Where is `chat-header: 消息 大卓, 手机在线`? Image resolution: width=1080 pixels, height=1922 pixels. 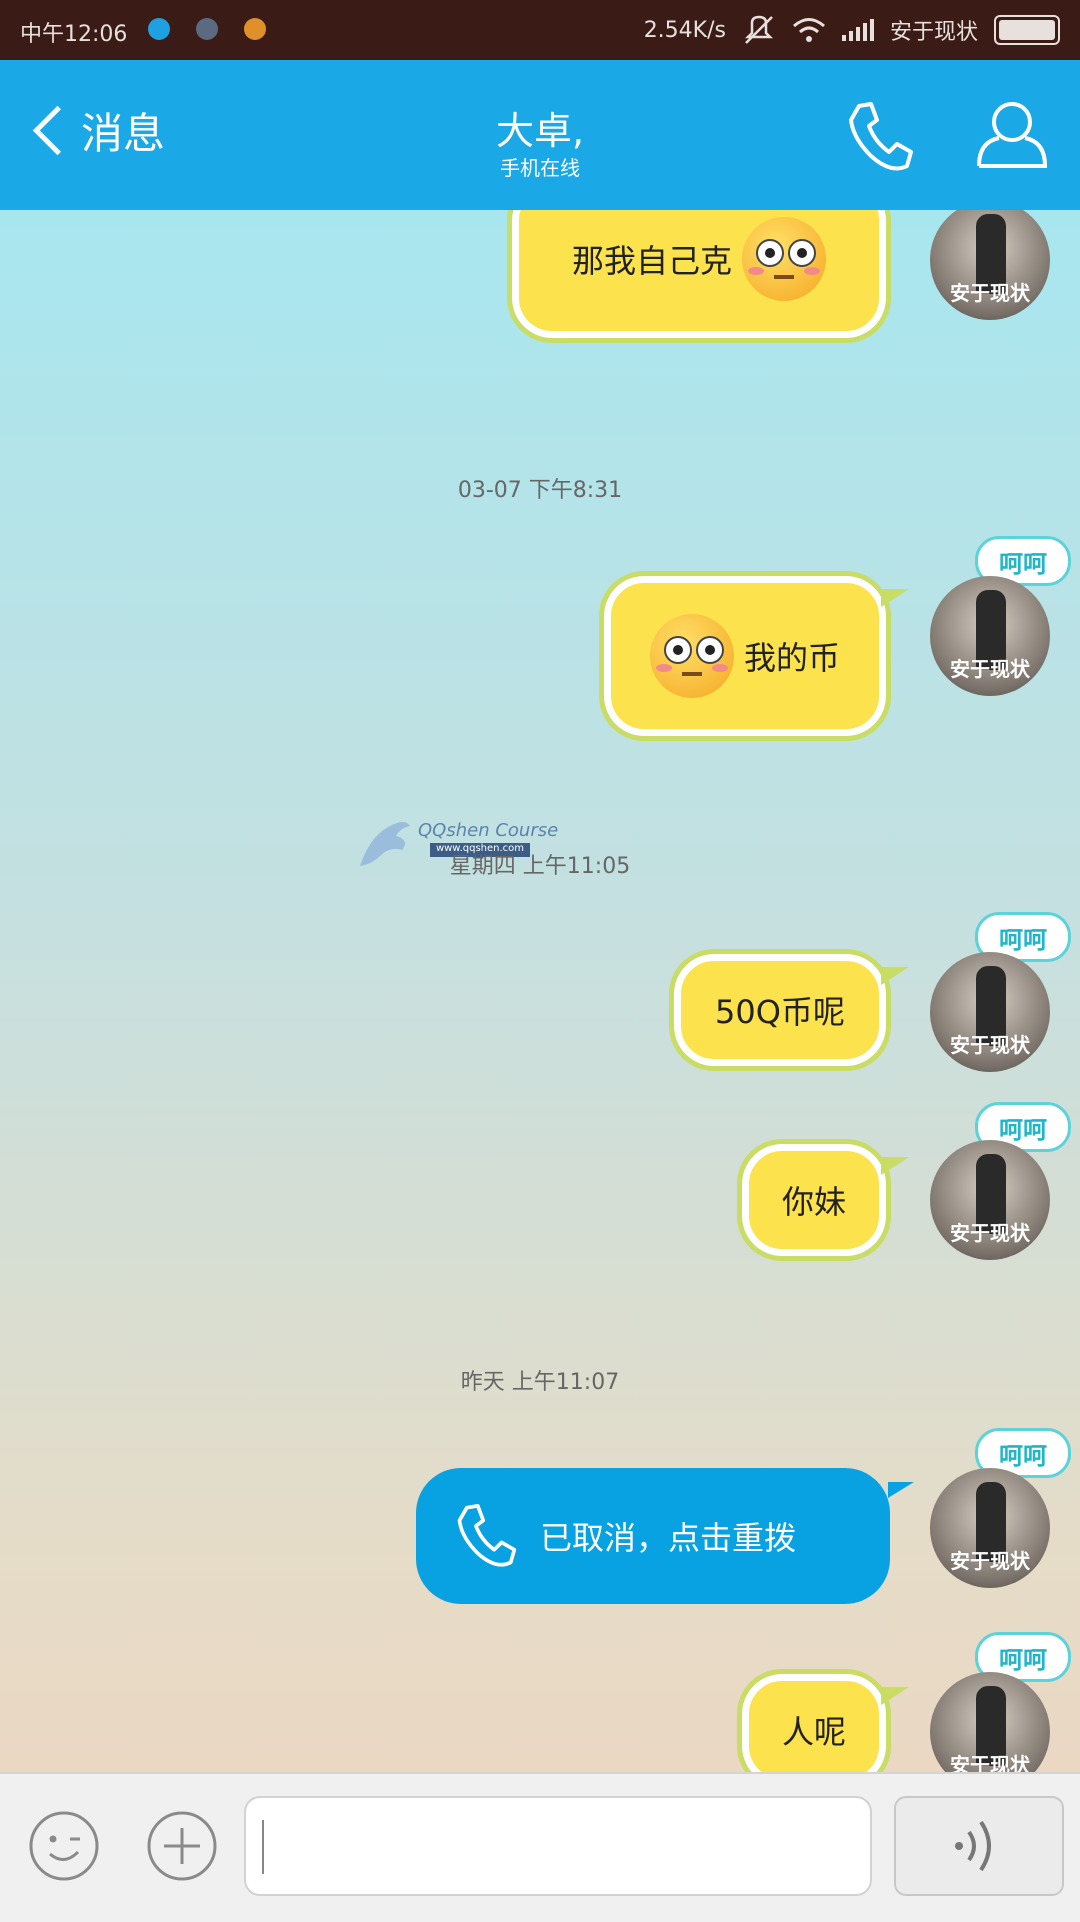
chat-header: 消息 大卓, 手机在线 is located at coordinates (540, 135).